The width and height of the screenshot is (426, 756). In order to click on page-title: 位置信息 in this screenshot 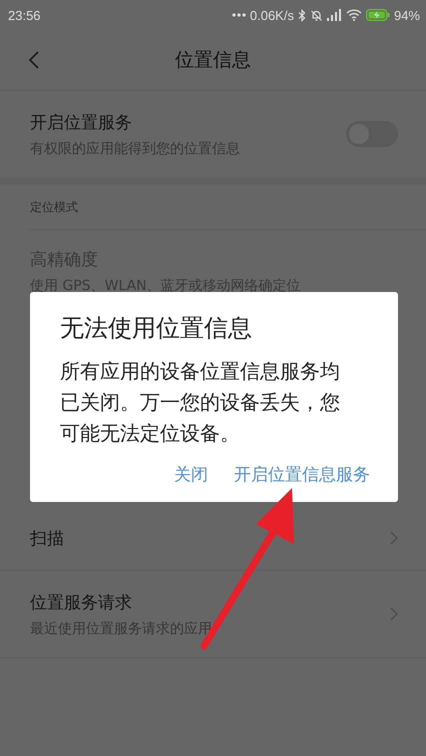, I will do `click(213, 60)`.